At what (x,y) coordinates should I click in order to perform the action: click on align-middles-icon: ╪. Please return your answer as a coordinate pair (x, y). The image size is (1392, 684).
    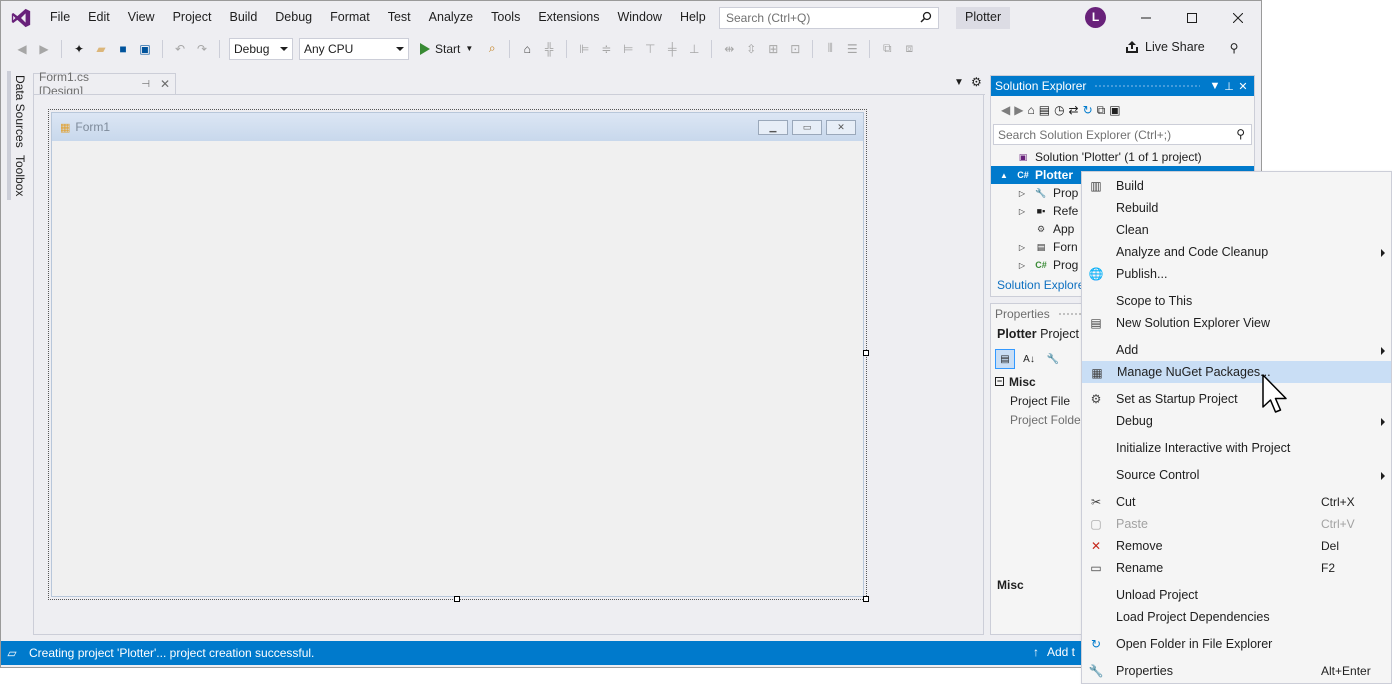
    Looking at the image, I should click on (672, 49).